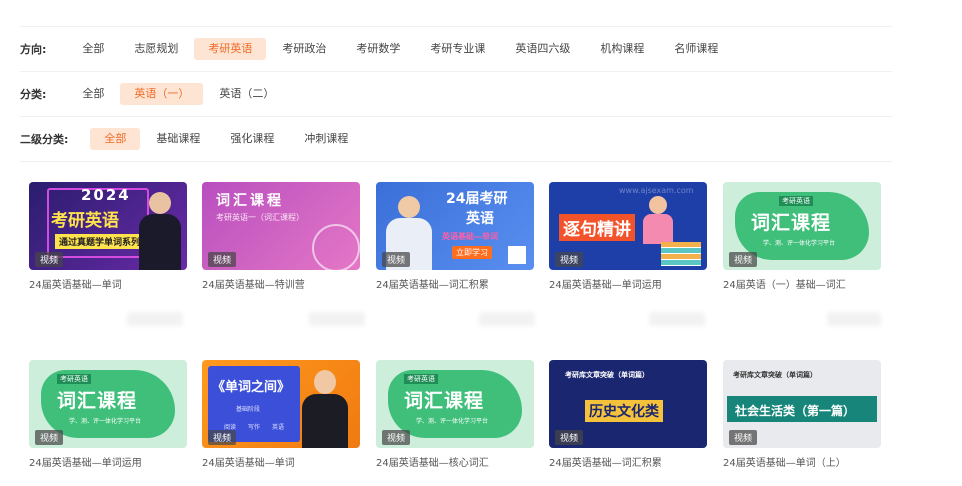 Image resolution: width=962 pixels, height=486 pixels. I want to click on thumb-year: 2024, so click(106, 195).